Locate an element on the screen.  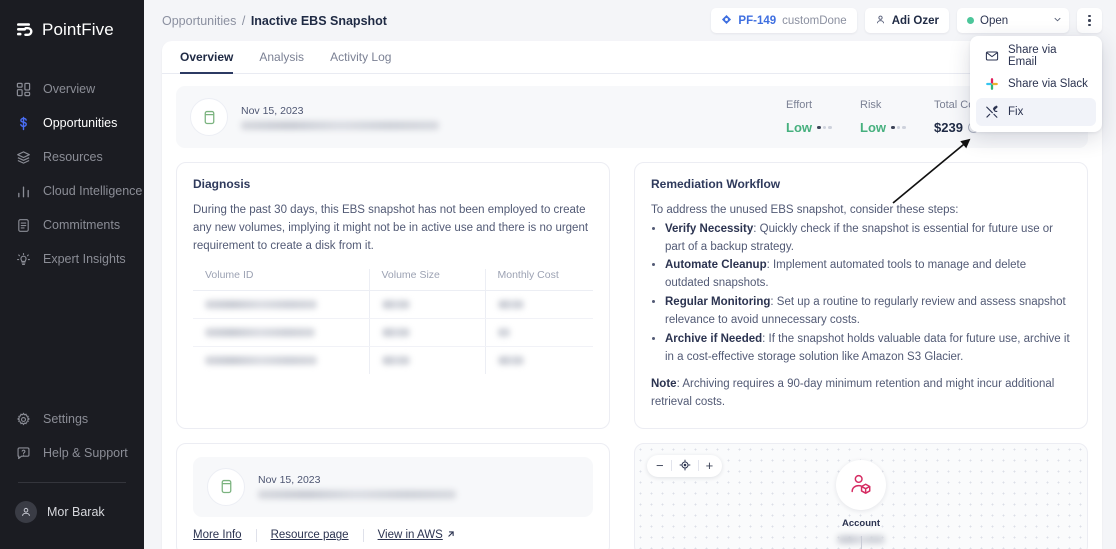
sidebar-user: Mor Barak is located at coordinates (72, 512).